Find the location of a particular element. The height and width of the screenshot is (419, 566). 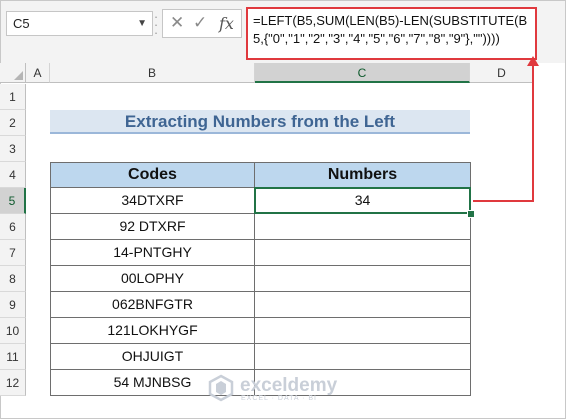

watermark-name: exceldemy is located at coordinates (289, 385).